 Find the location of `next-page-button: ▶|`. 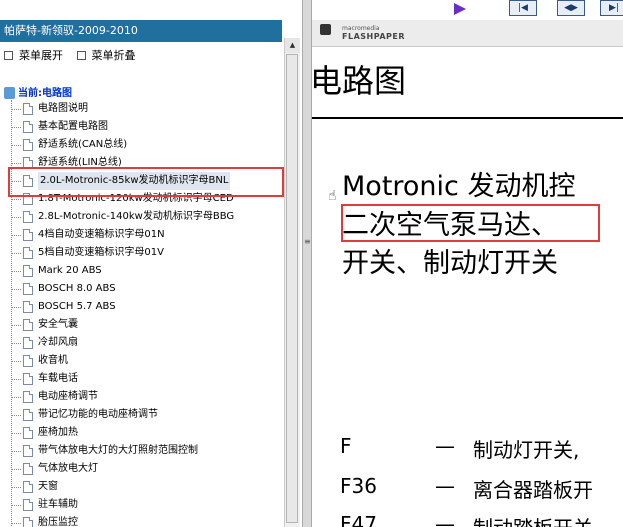

next-page-button: ▶| is located at coordinates (611, 8).